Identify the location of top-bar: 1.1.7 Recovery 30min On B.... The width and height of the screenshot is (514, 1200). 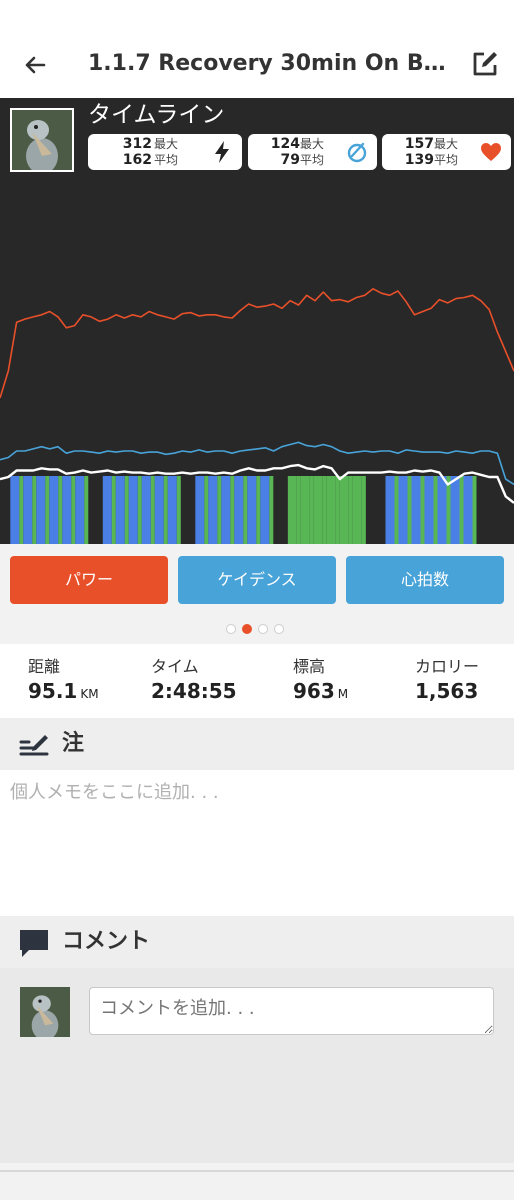
(257, 49).